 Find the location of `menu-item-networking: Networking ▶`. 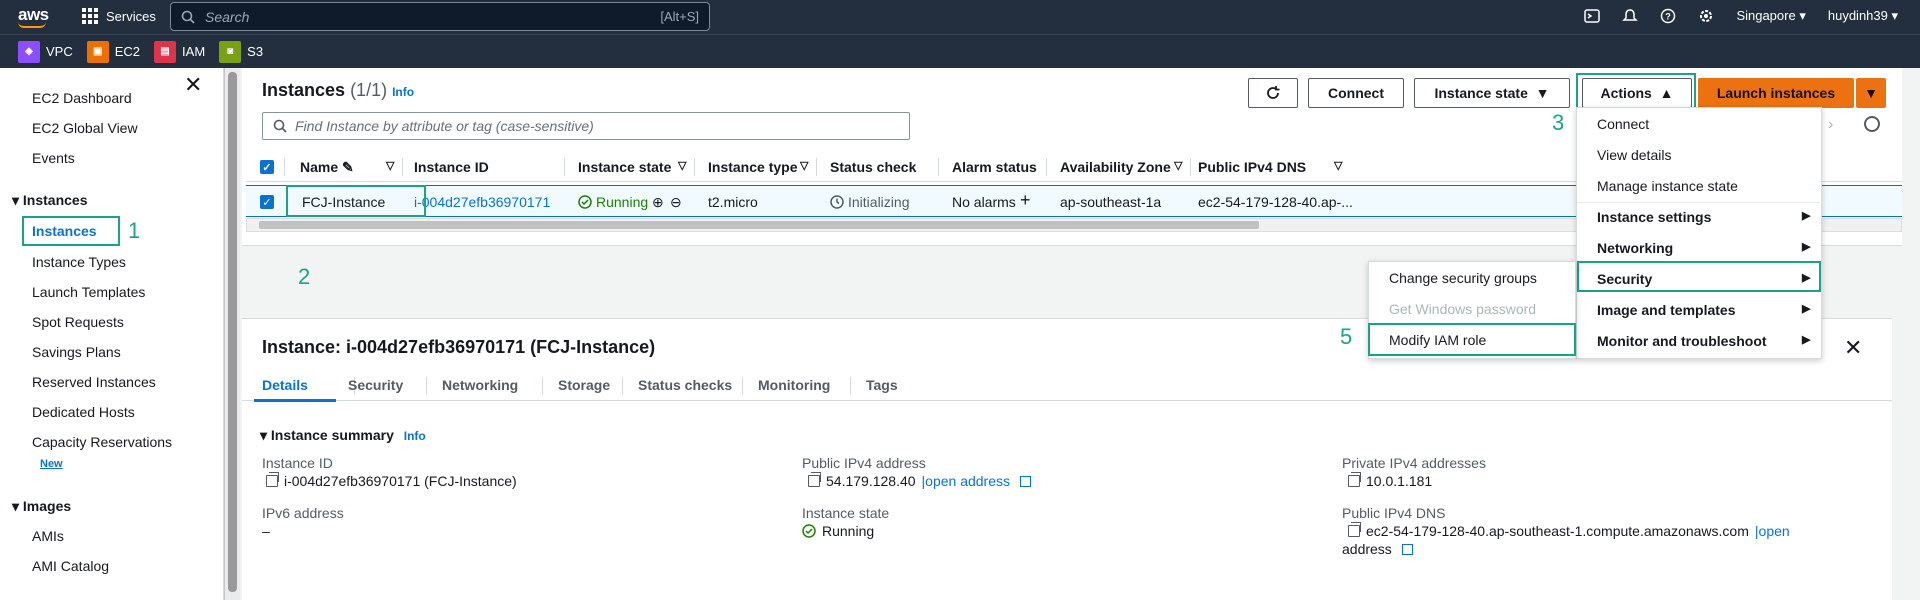

menu-item-networking: Networking ▶ is located at coordinates (1703, 248).